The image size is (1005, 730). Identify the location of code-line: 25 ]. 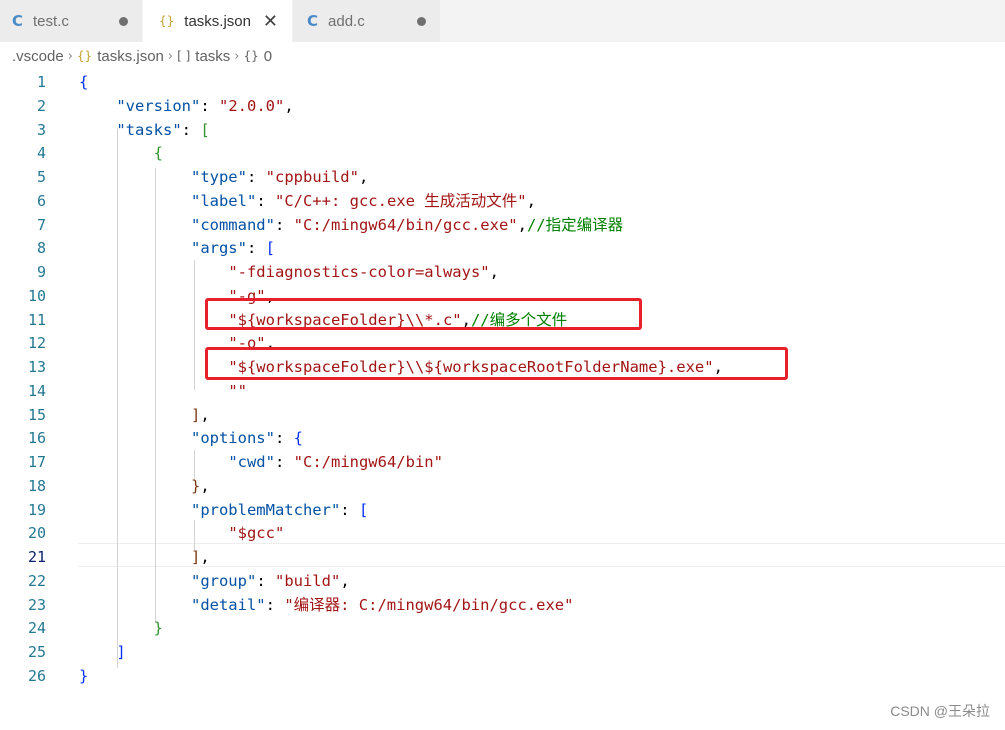
(502, 652).